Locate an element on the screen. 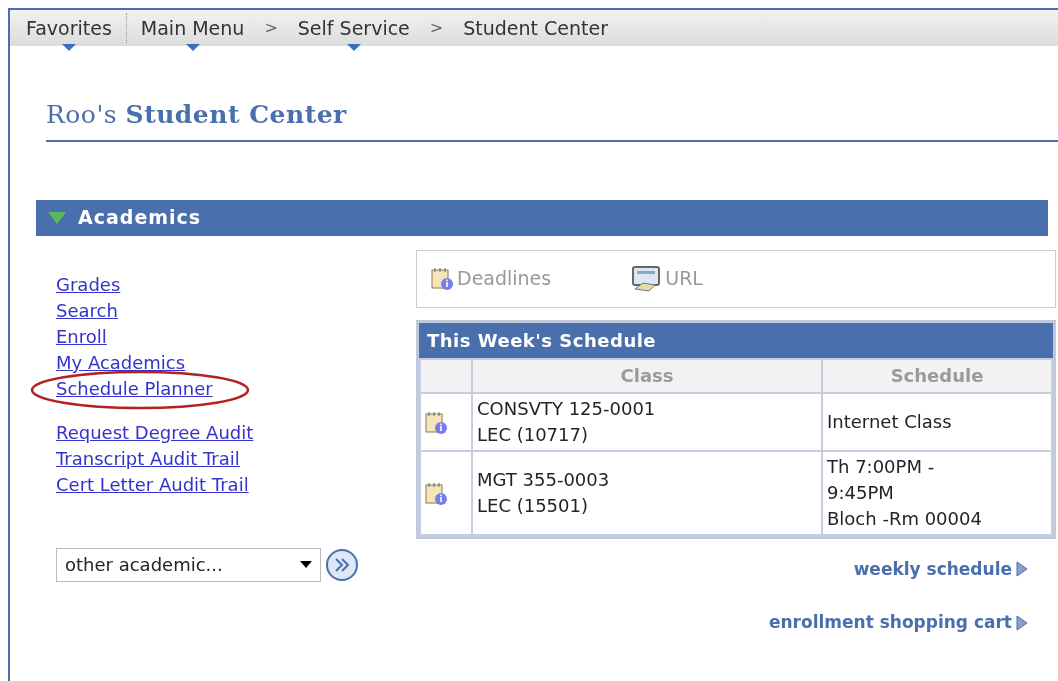 This screenshot has width=1058, height=681. section-title: Academics is located at coordinates (140, 218).